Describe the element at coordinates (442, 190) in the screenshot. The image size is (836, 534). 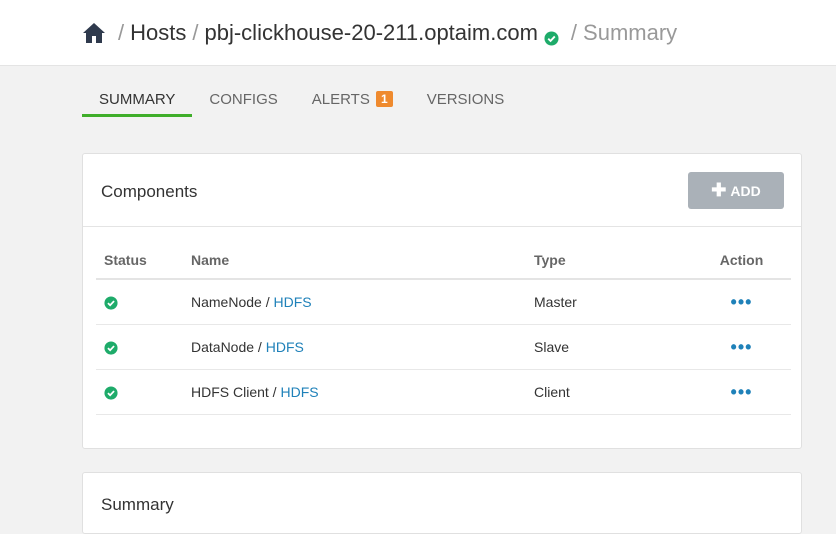
I see `components-card-header: Components ✚ ADD` at that location.